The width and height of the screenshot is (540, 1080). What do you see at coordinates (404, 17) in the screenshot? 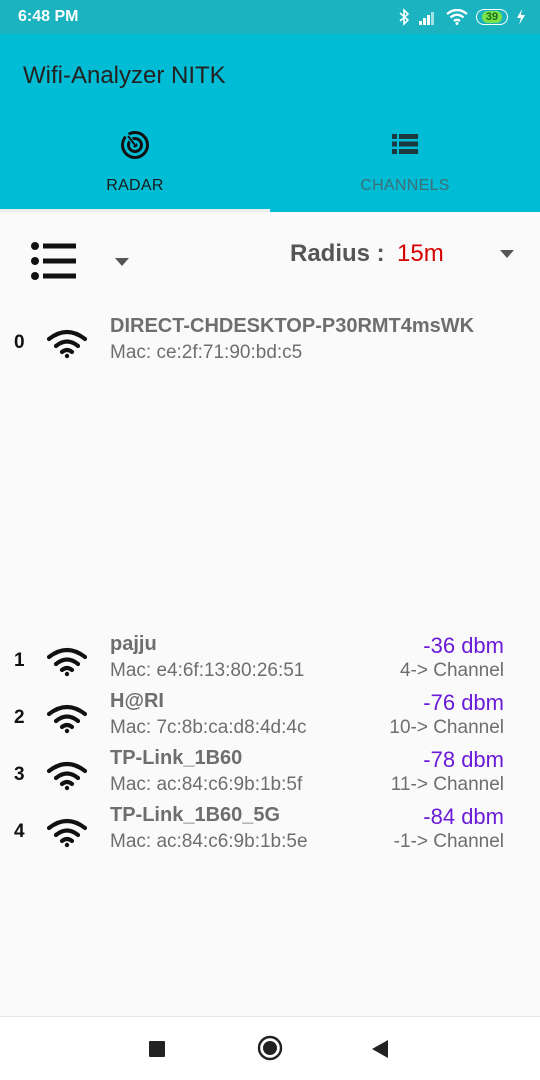
I see `bluetooth-icon` at bounding box center [404, 17].